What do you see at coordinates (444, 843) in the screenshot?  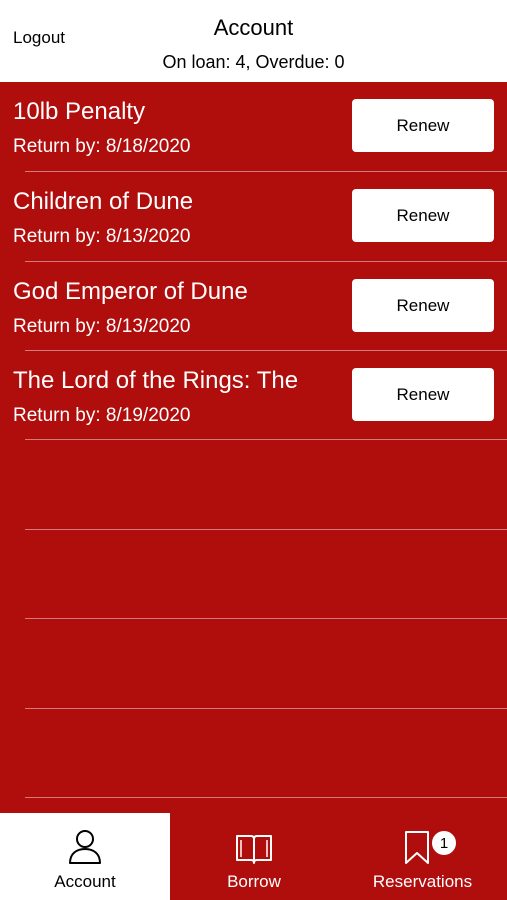 I see `reservation-count-badge: 1` at bounding box center [444, 843].